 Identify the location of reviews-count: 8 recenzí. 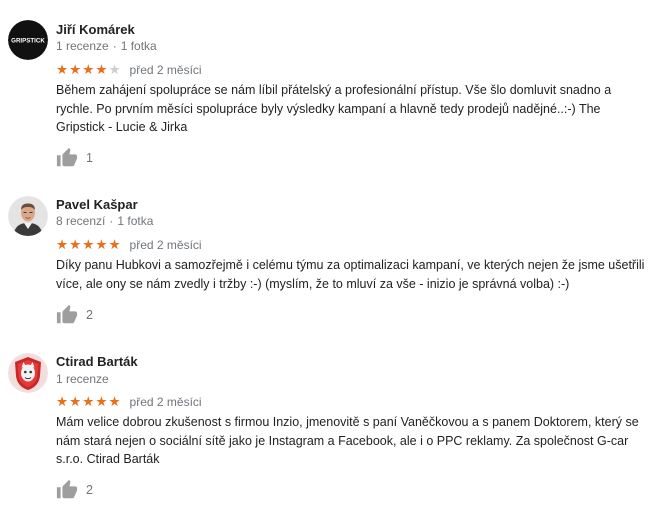
(81, 221).